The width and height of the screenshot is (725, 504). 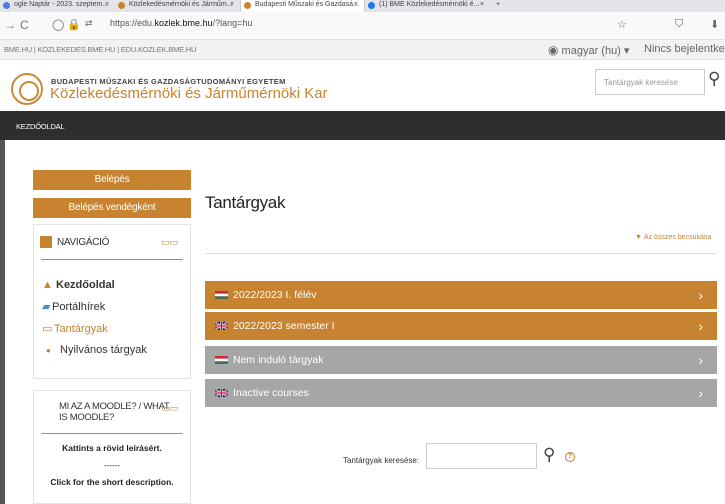 I want to click on url-field: https://edu.kozlek.bme.hu/?lang=hu, so click(x=181, y=23).